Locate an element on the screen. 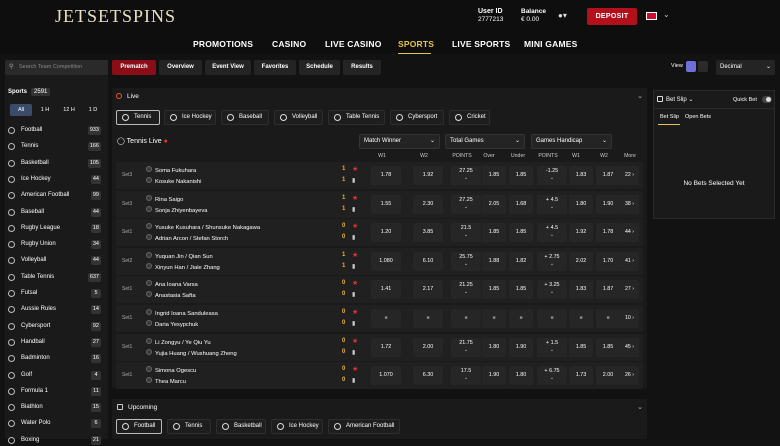 The height and width of the screenshot is (446, 780). odds-button: 2.00 is located at coordinates (608, 376).